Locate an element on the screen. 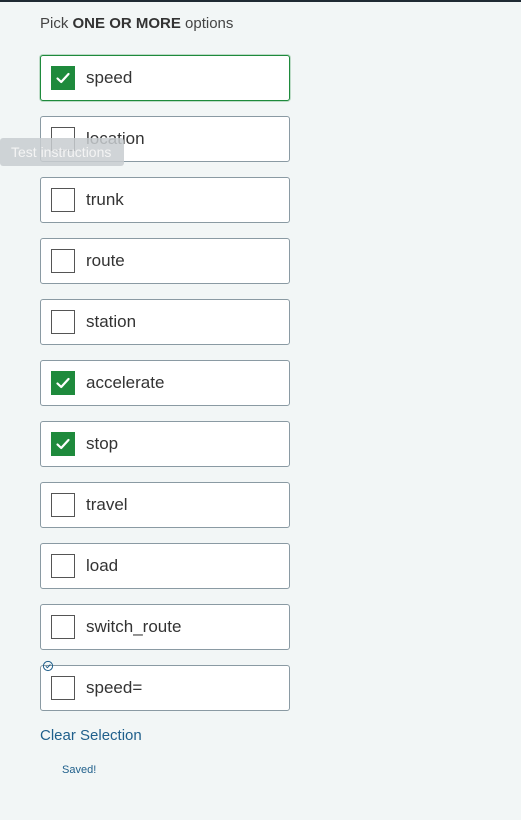 This screenshot has height=820, width=521. checkbox-speed is located at coordinates (63, 78).